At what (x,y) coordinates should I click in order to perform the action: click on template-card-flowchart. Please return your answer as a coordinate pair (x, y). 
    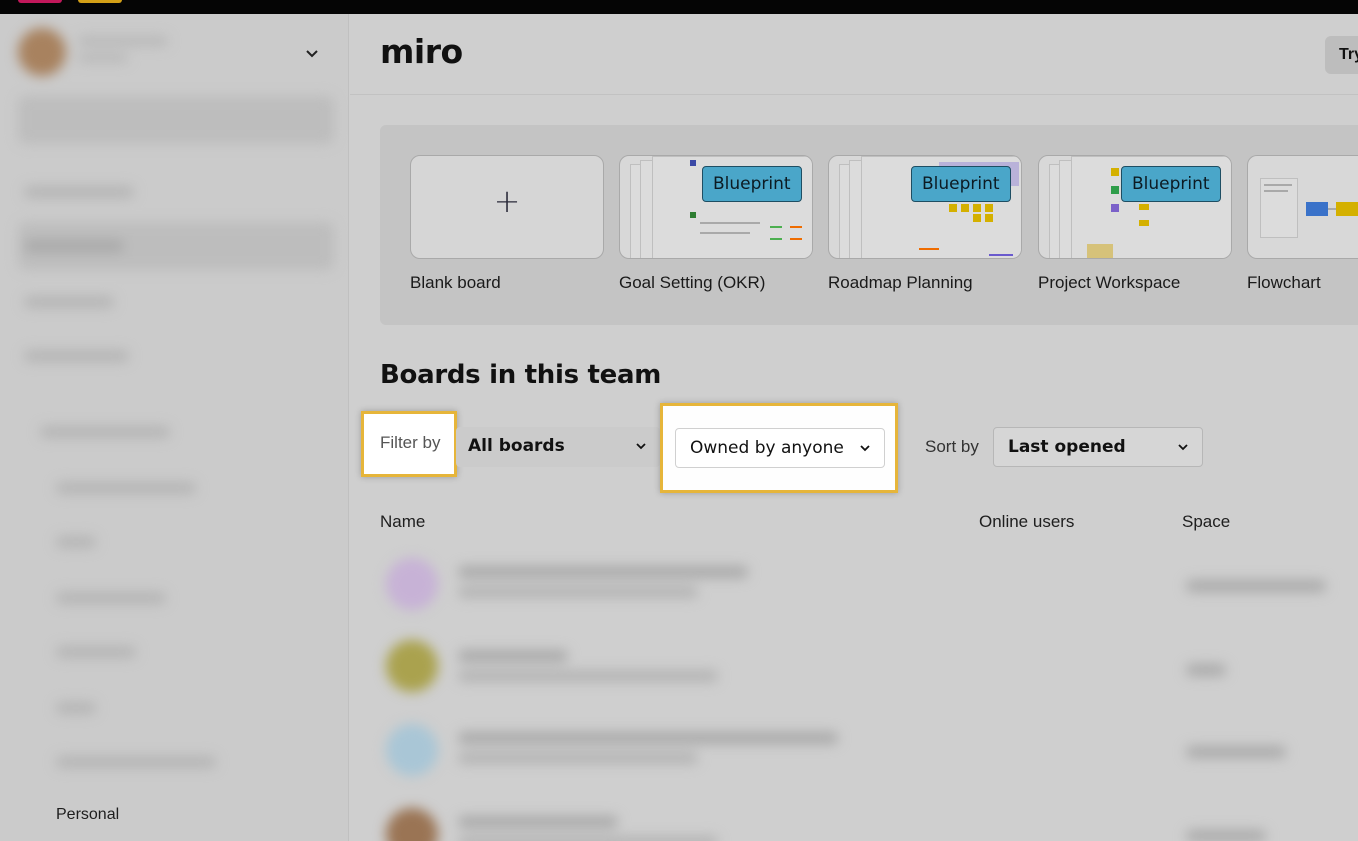
    Looking at the image, I should click on (1302, 207).